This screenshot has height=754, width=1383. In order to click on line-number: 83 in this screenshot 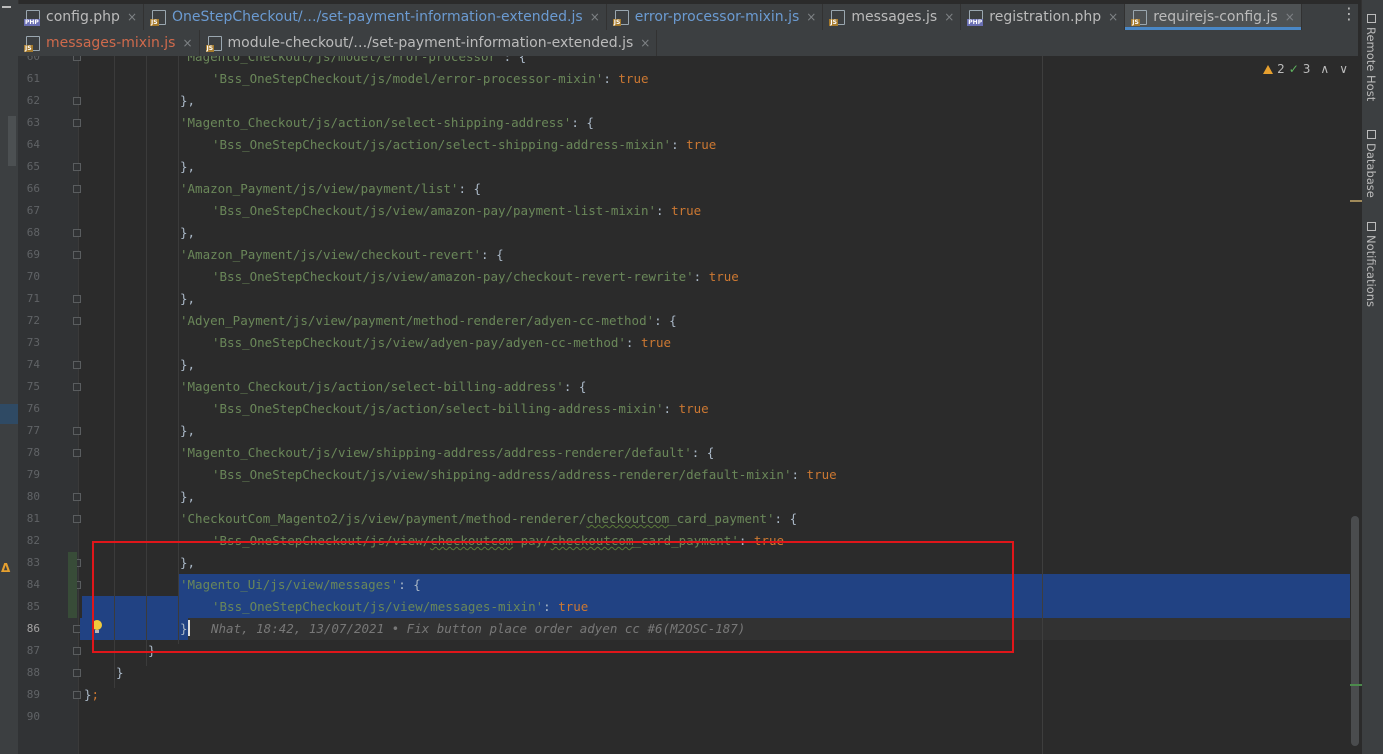, I will do `click(29, 563)`.